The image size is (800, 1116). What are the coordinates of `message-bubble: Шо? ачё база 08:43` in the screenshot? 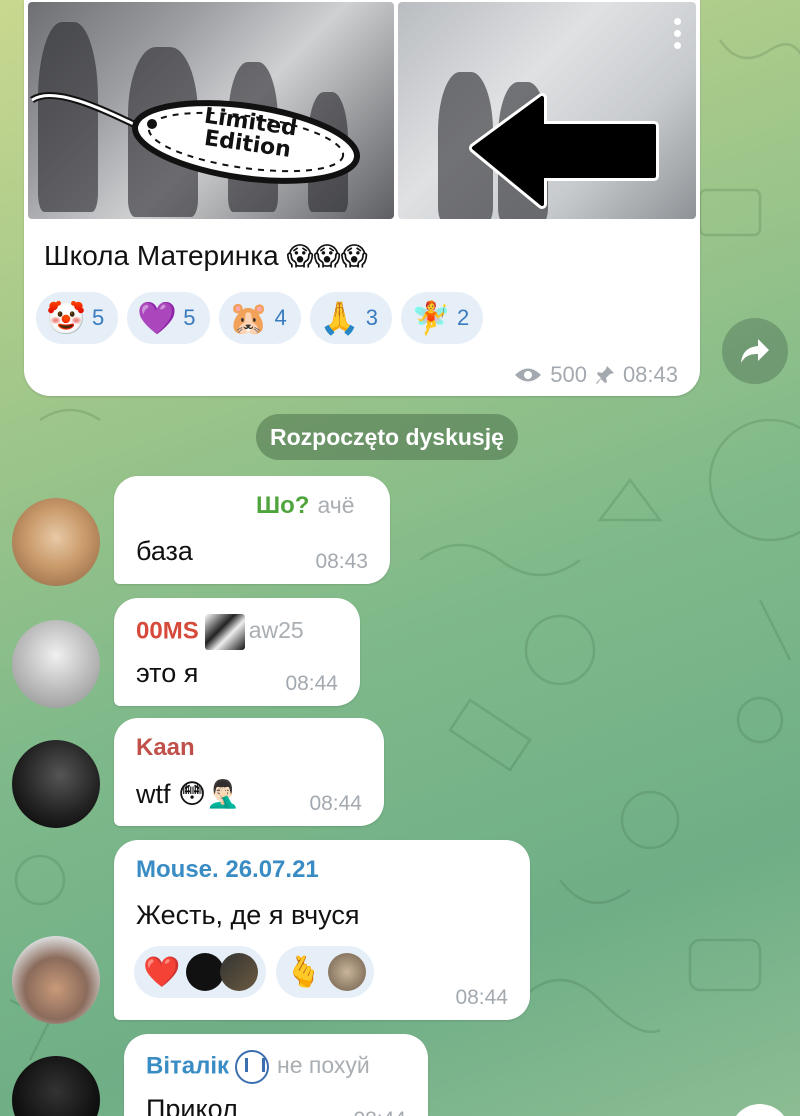 It's located at (252, 530).